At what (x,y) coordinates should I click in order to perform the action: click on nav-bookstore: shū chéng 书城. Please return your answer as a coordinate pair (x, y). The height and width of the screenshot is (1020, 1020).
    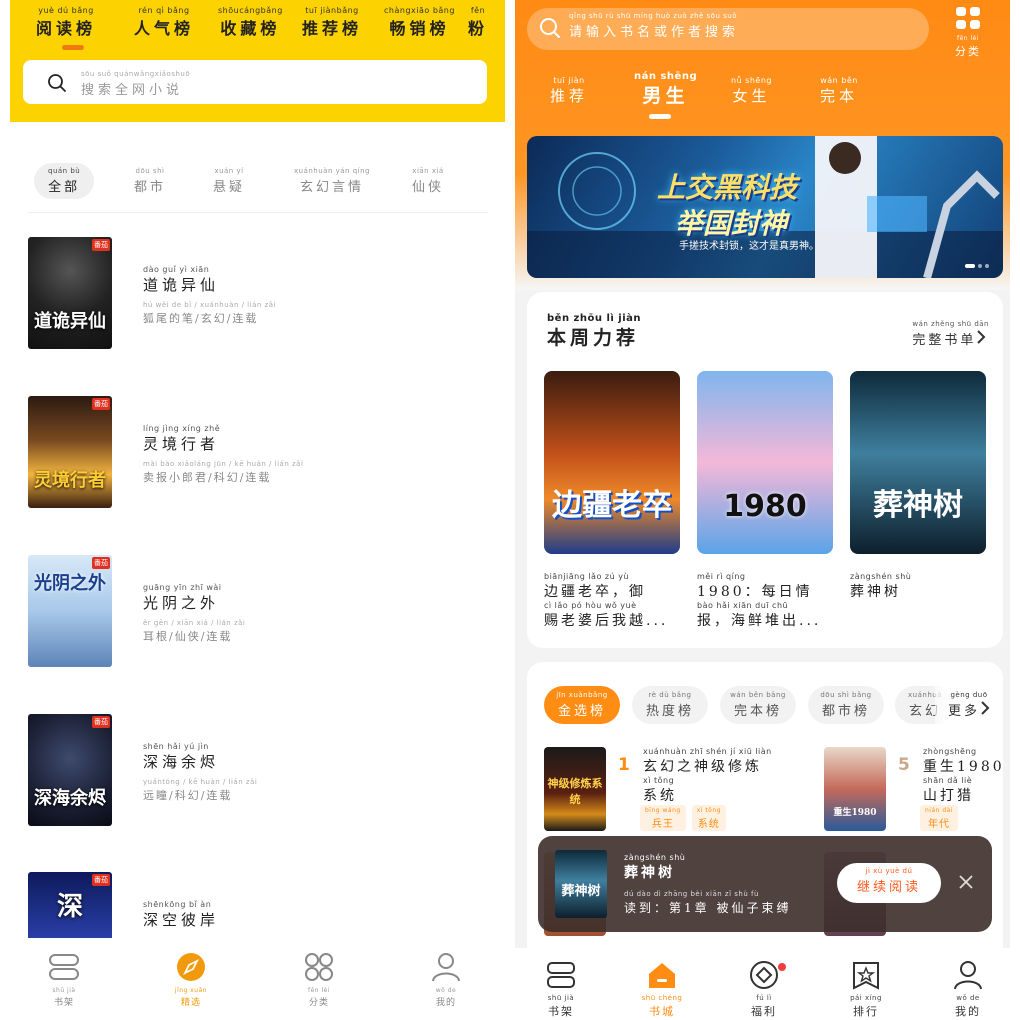
    Looking at the image, I should click on (662, 989).